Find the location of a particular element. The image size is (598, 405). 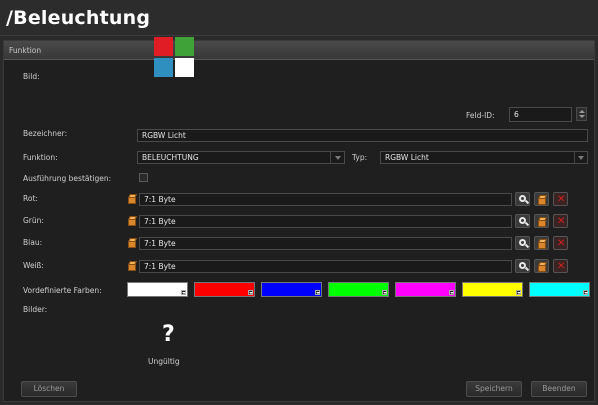

close-button: Beenden is located at coordinates (559, 389).